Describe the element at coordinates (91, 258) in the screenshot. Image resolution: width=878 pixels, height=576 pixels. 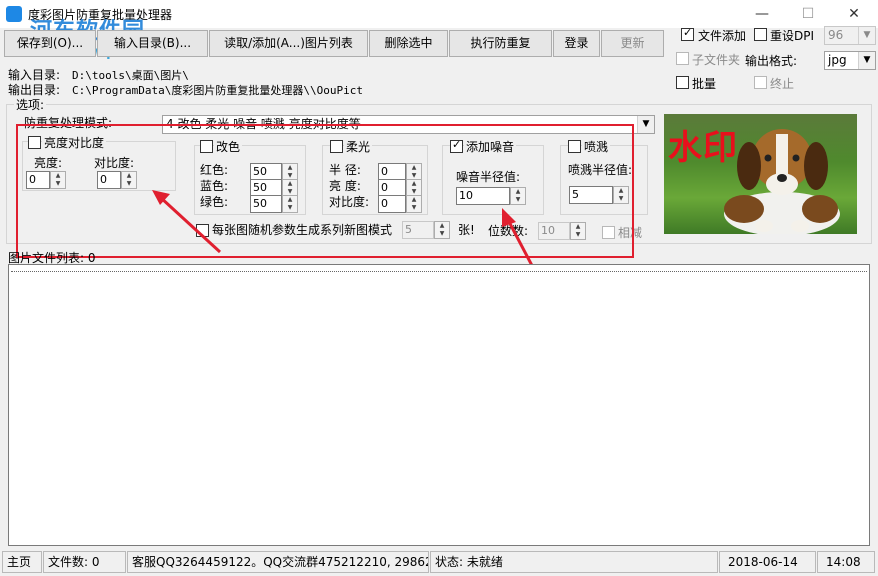
I see `file-list-count: 0` at that location.